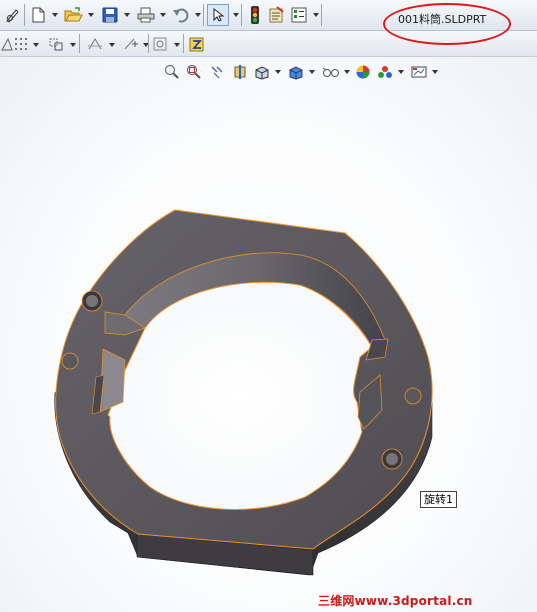 This screenshot has height=612, width=537. I want to click on part-hole-left, so click(70, 361).